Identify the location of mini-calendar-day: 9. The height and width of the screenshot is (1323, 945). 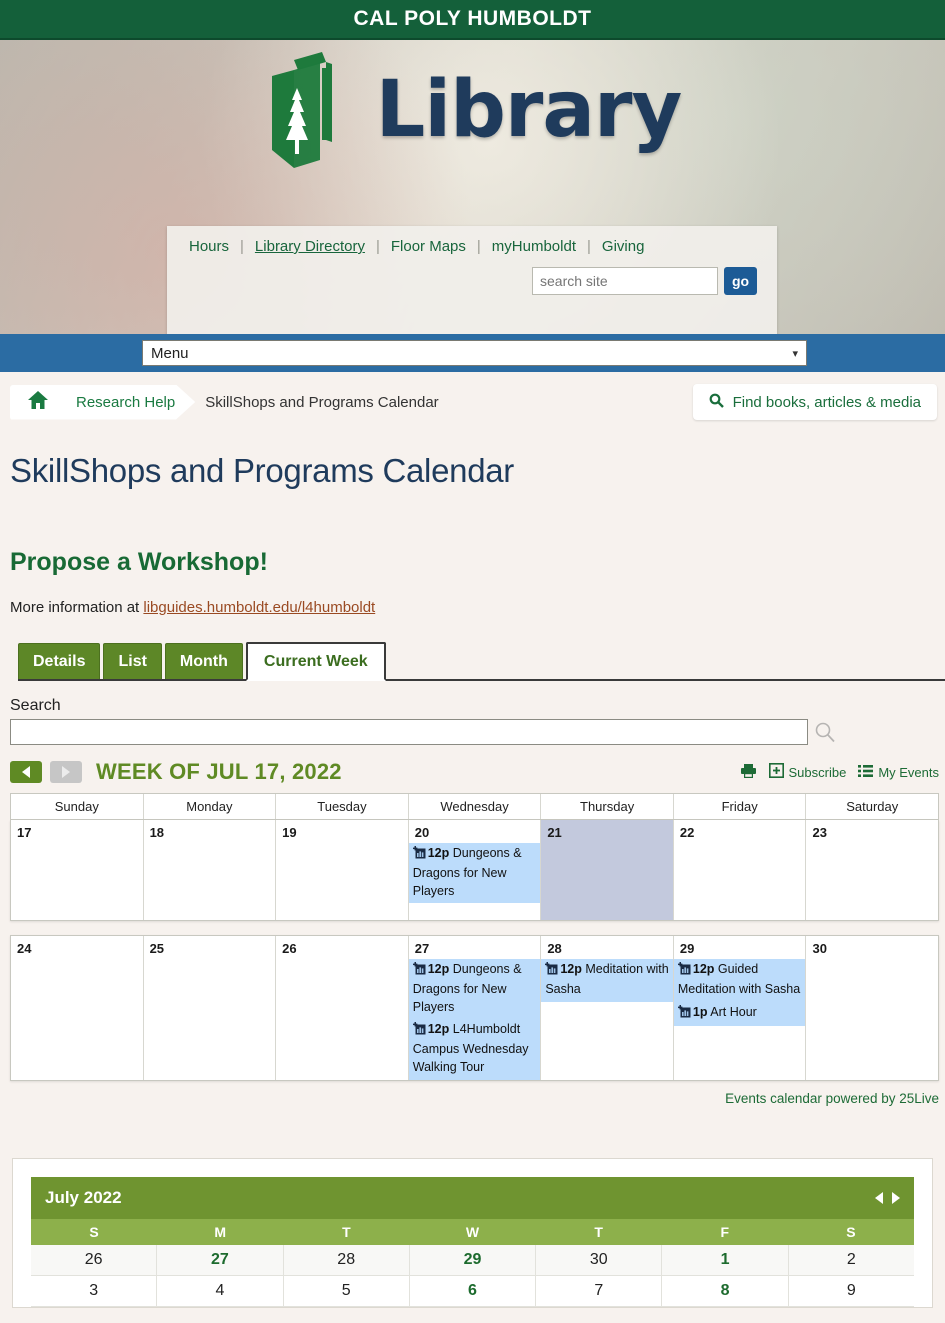
(851, 1291).